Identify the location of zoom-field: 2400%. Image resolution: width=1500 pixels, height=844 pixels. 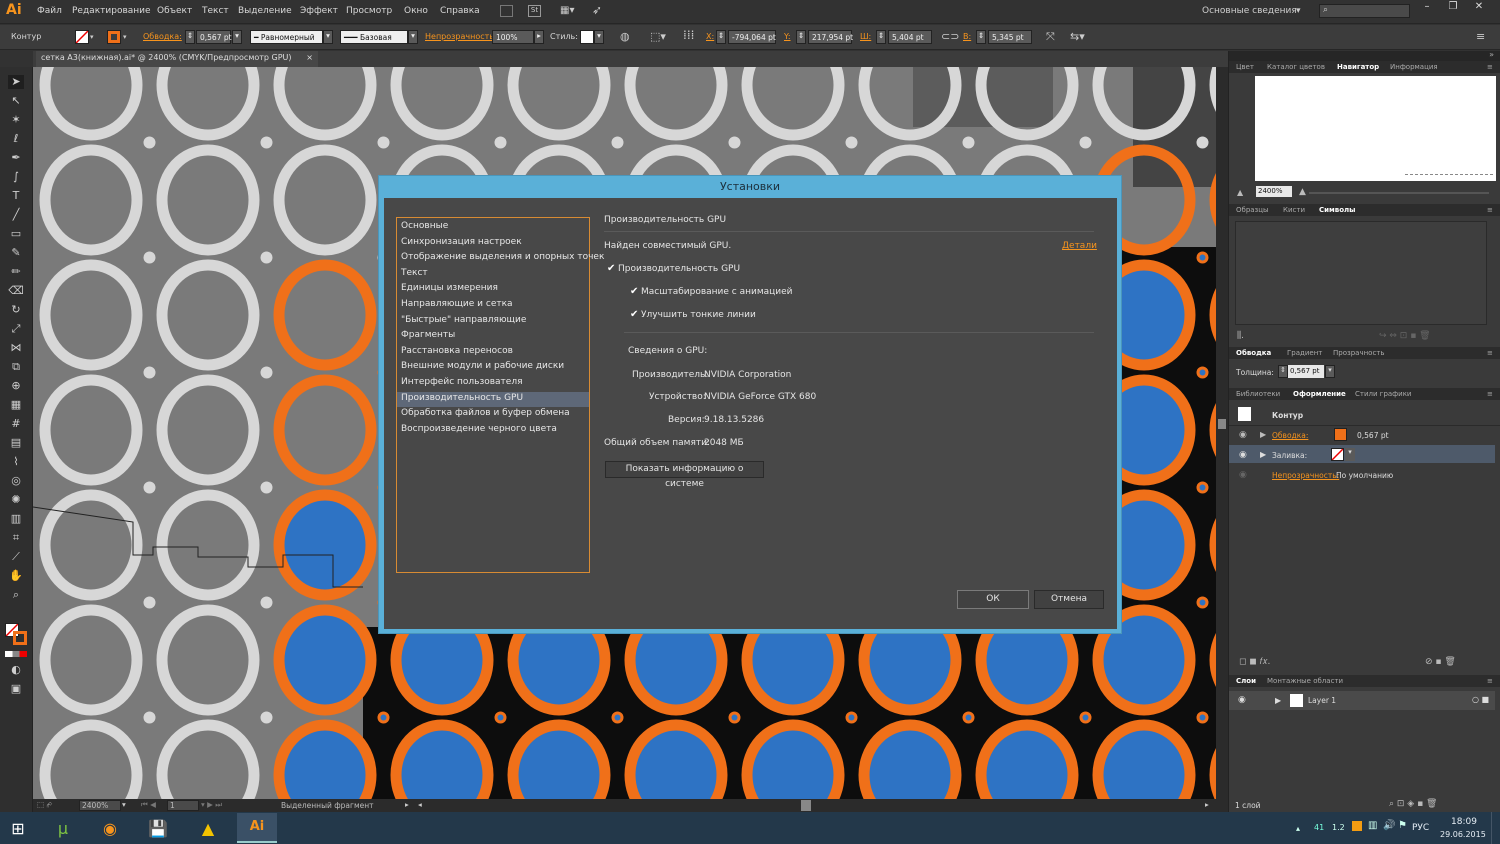
(100, 805).